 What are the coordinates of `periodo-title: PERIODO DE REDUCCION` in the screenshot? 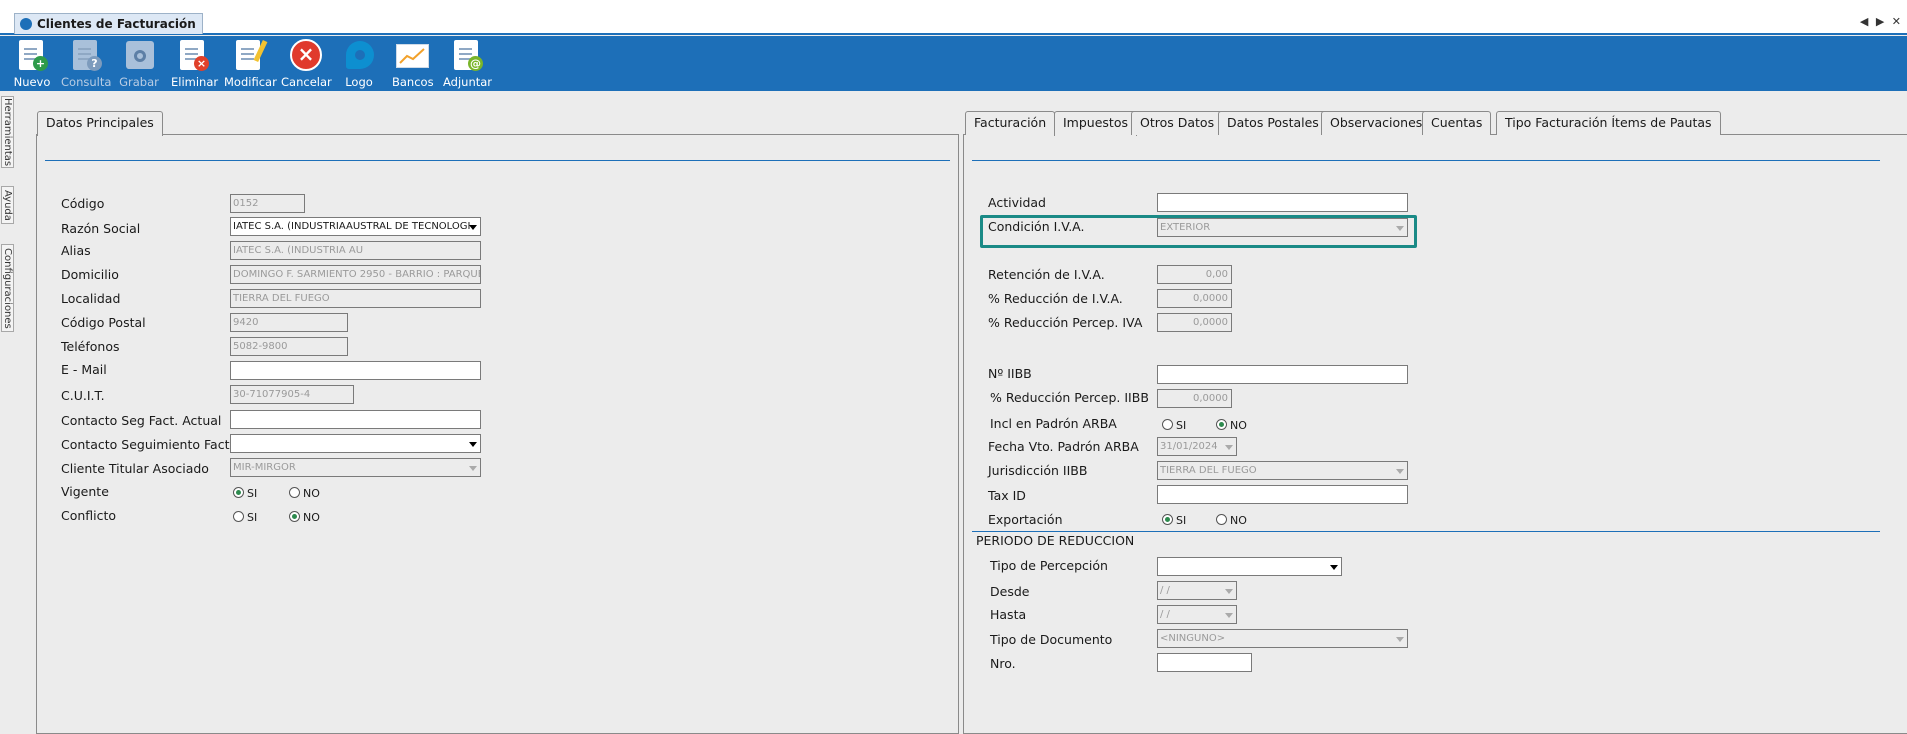 It's located at (1055, 540).